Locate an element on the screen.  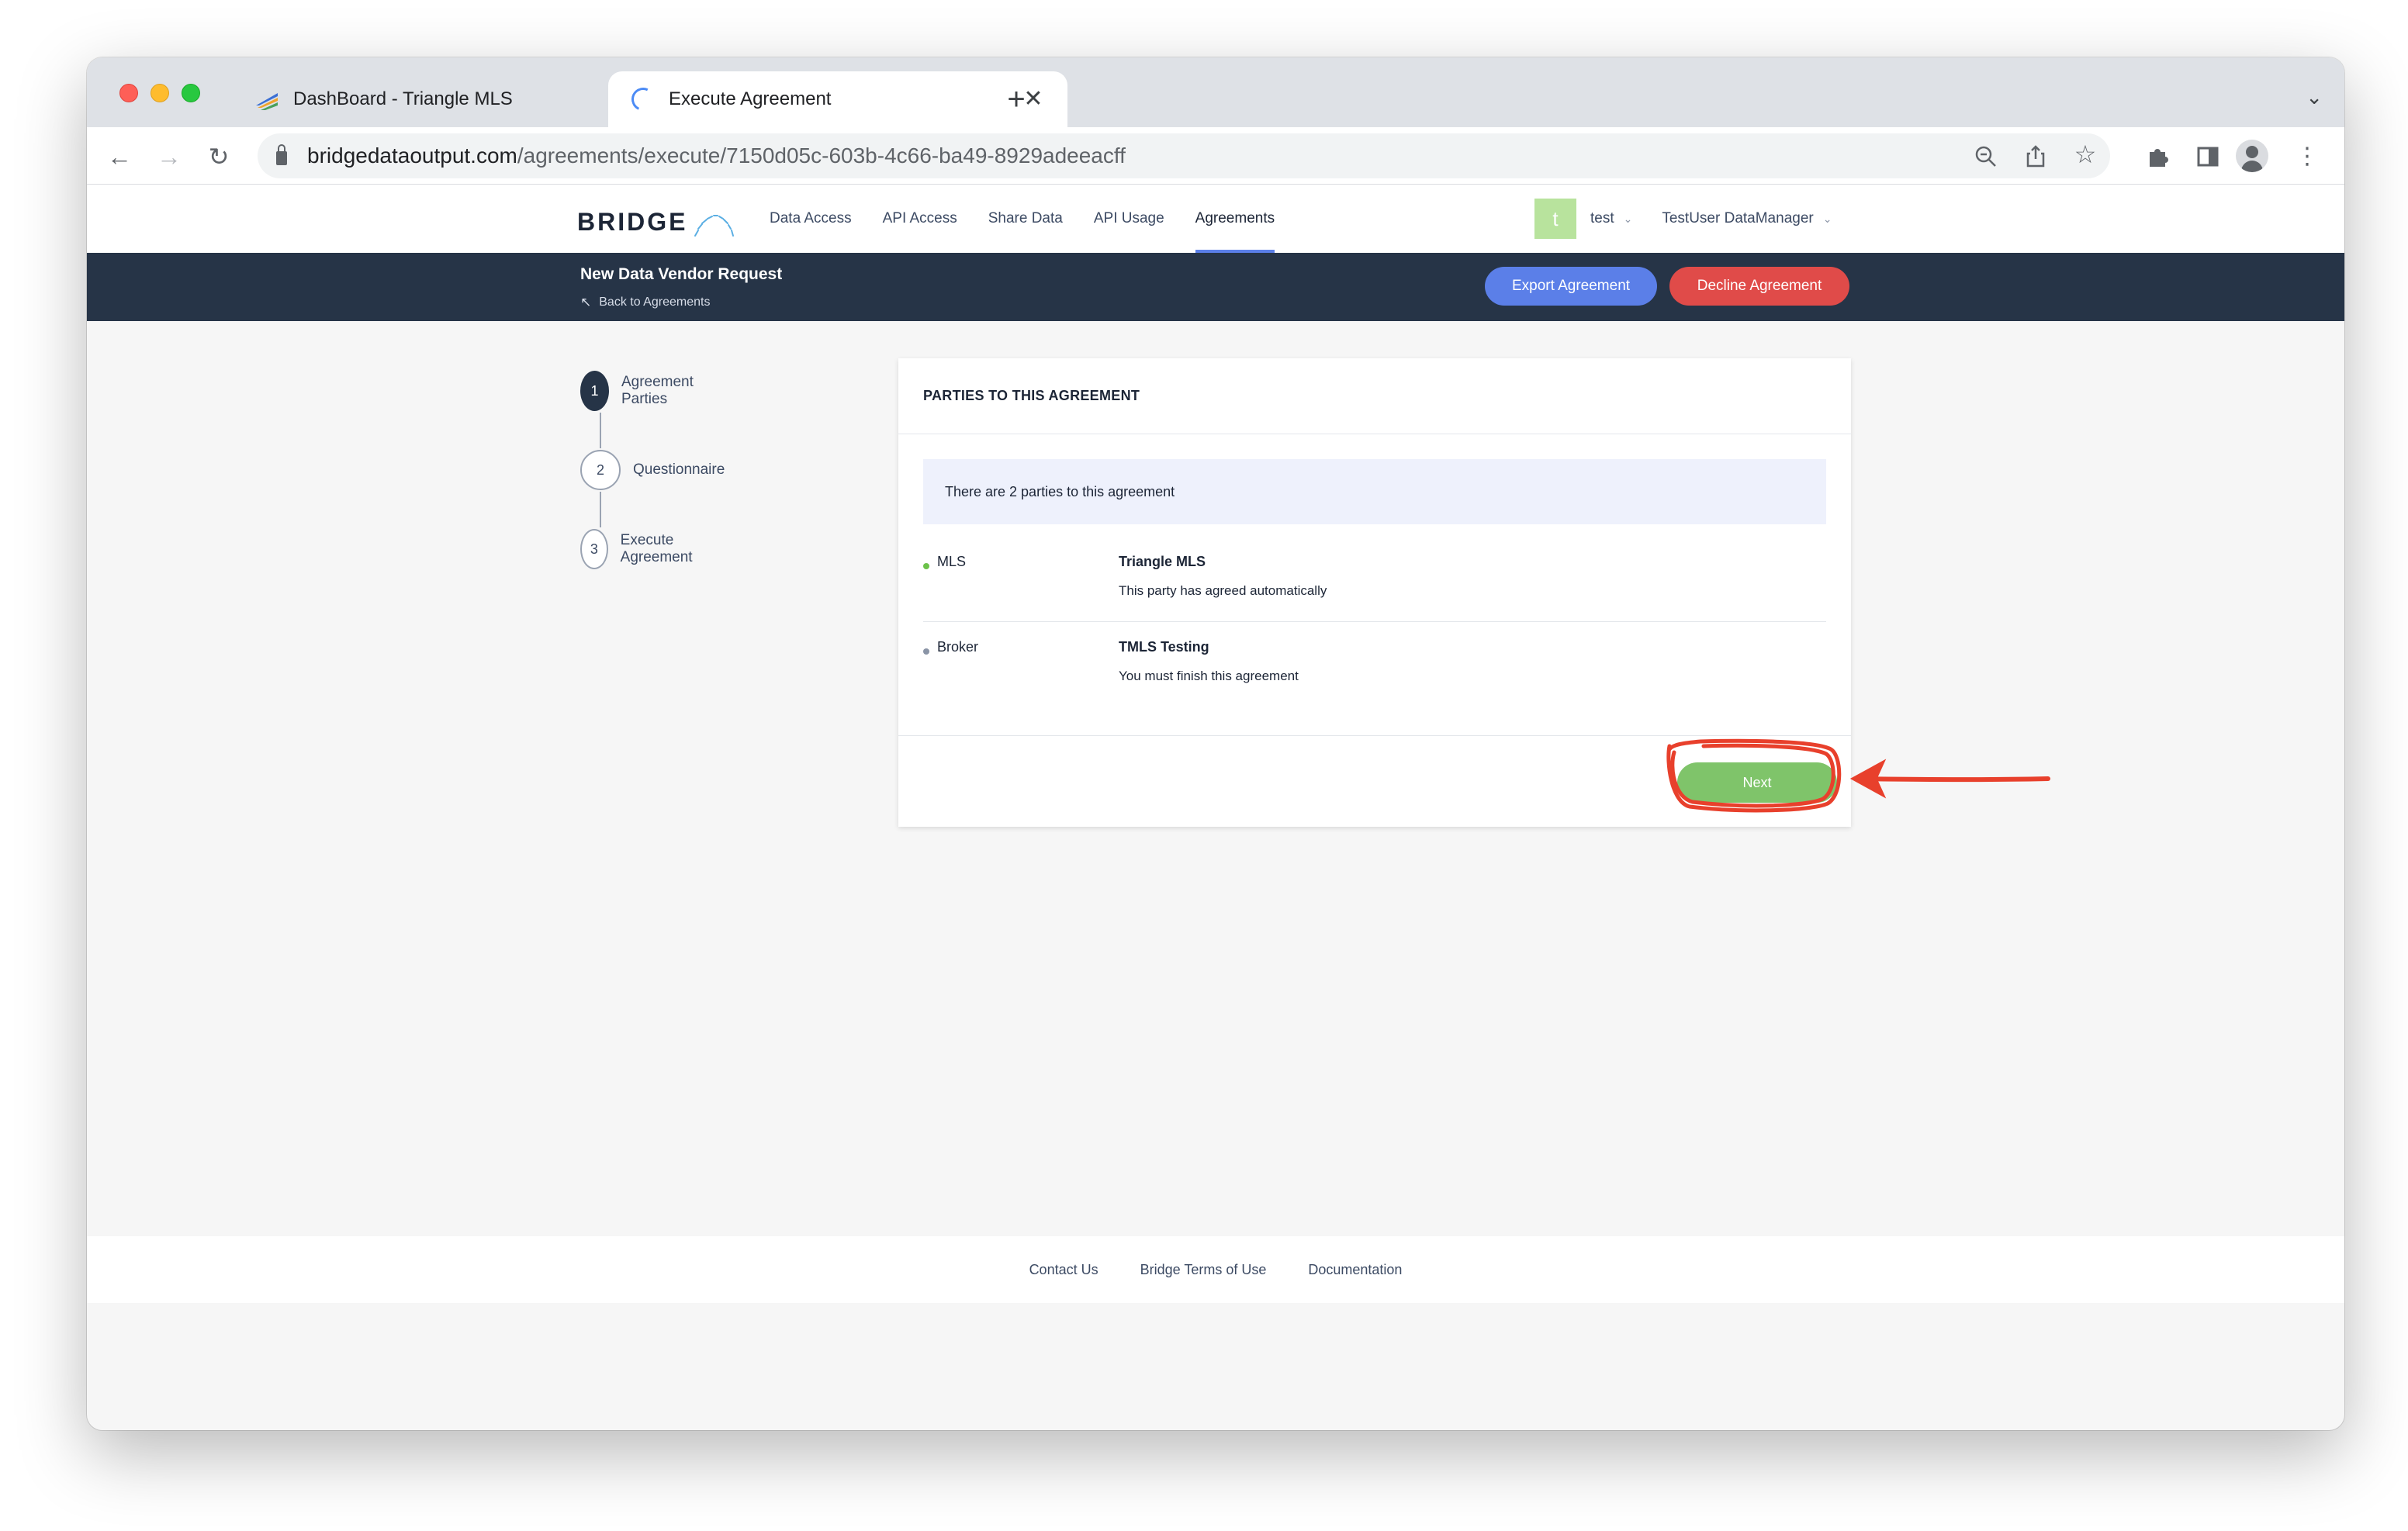
page-title: New Data Vendor Request is located at coordinates (681, 274).